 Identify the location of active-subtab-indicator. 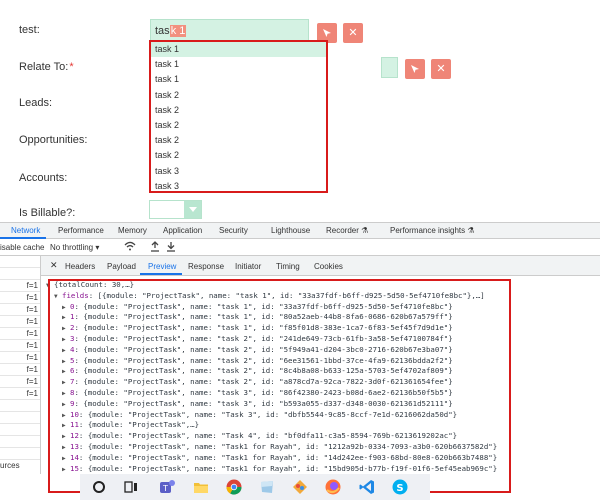
(161, 274).